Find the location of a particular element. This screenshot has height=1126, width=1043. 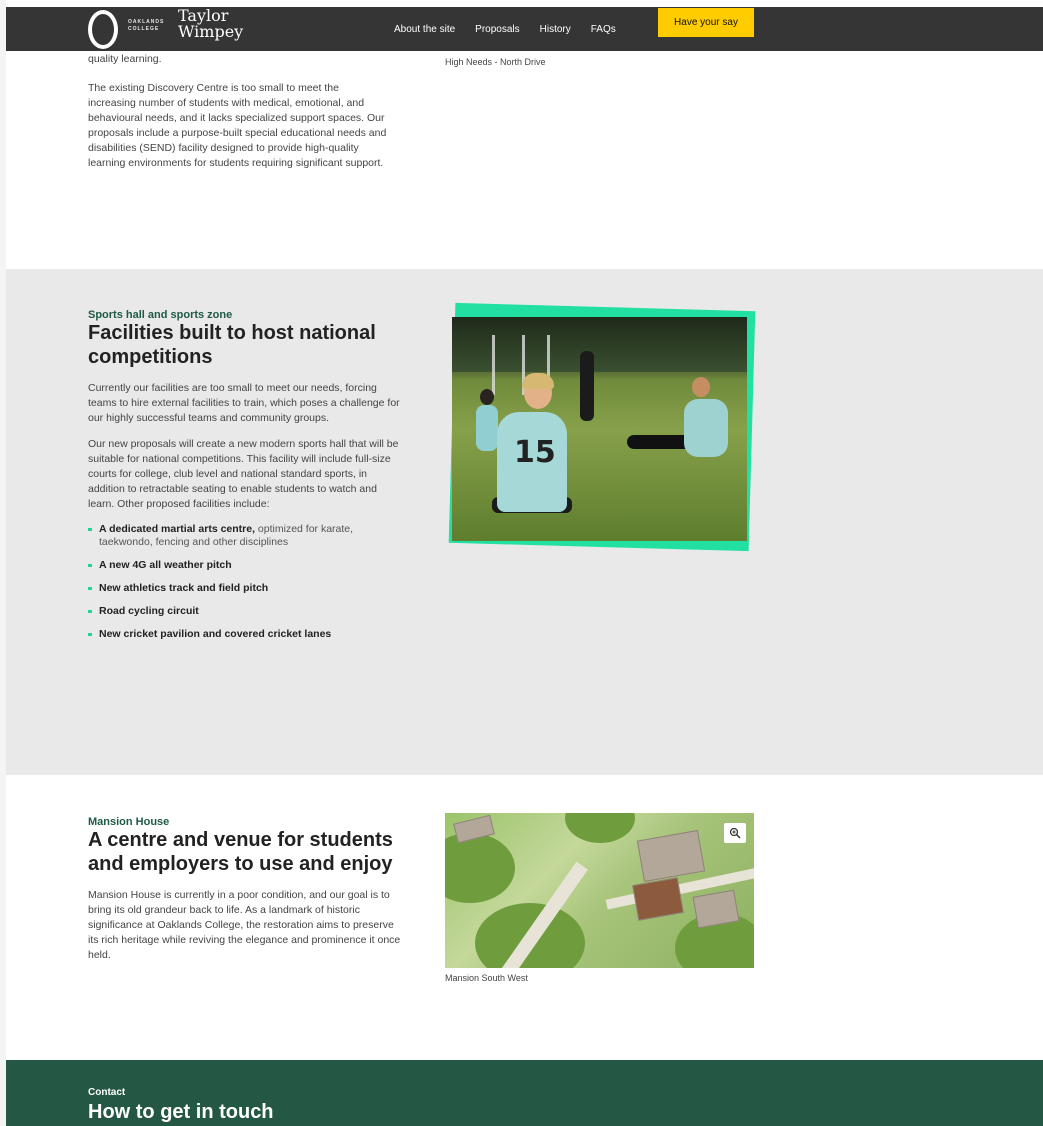

nav-history: History is located at coordinates (555, 29).